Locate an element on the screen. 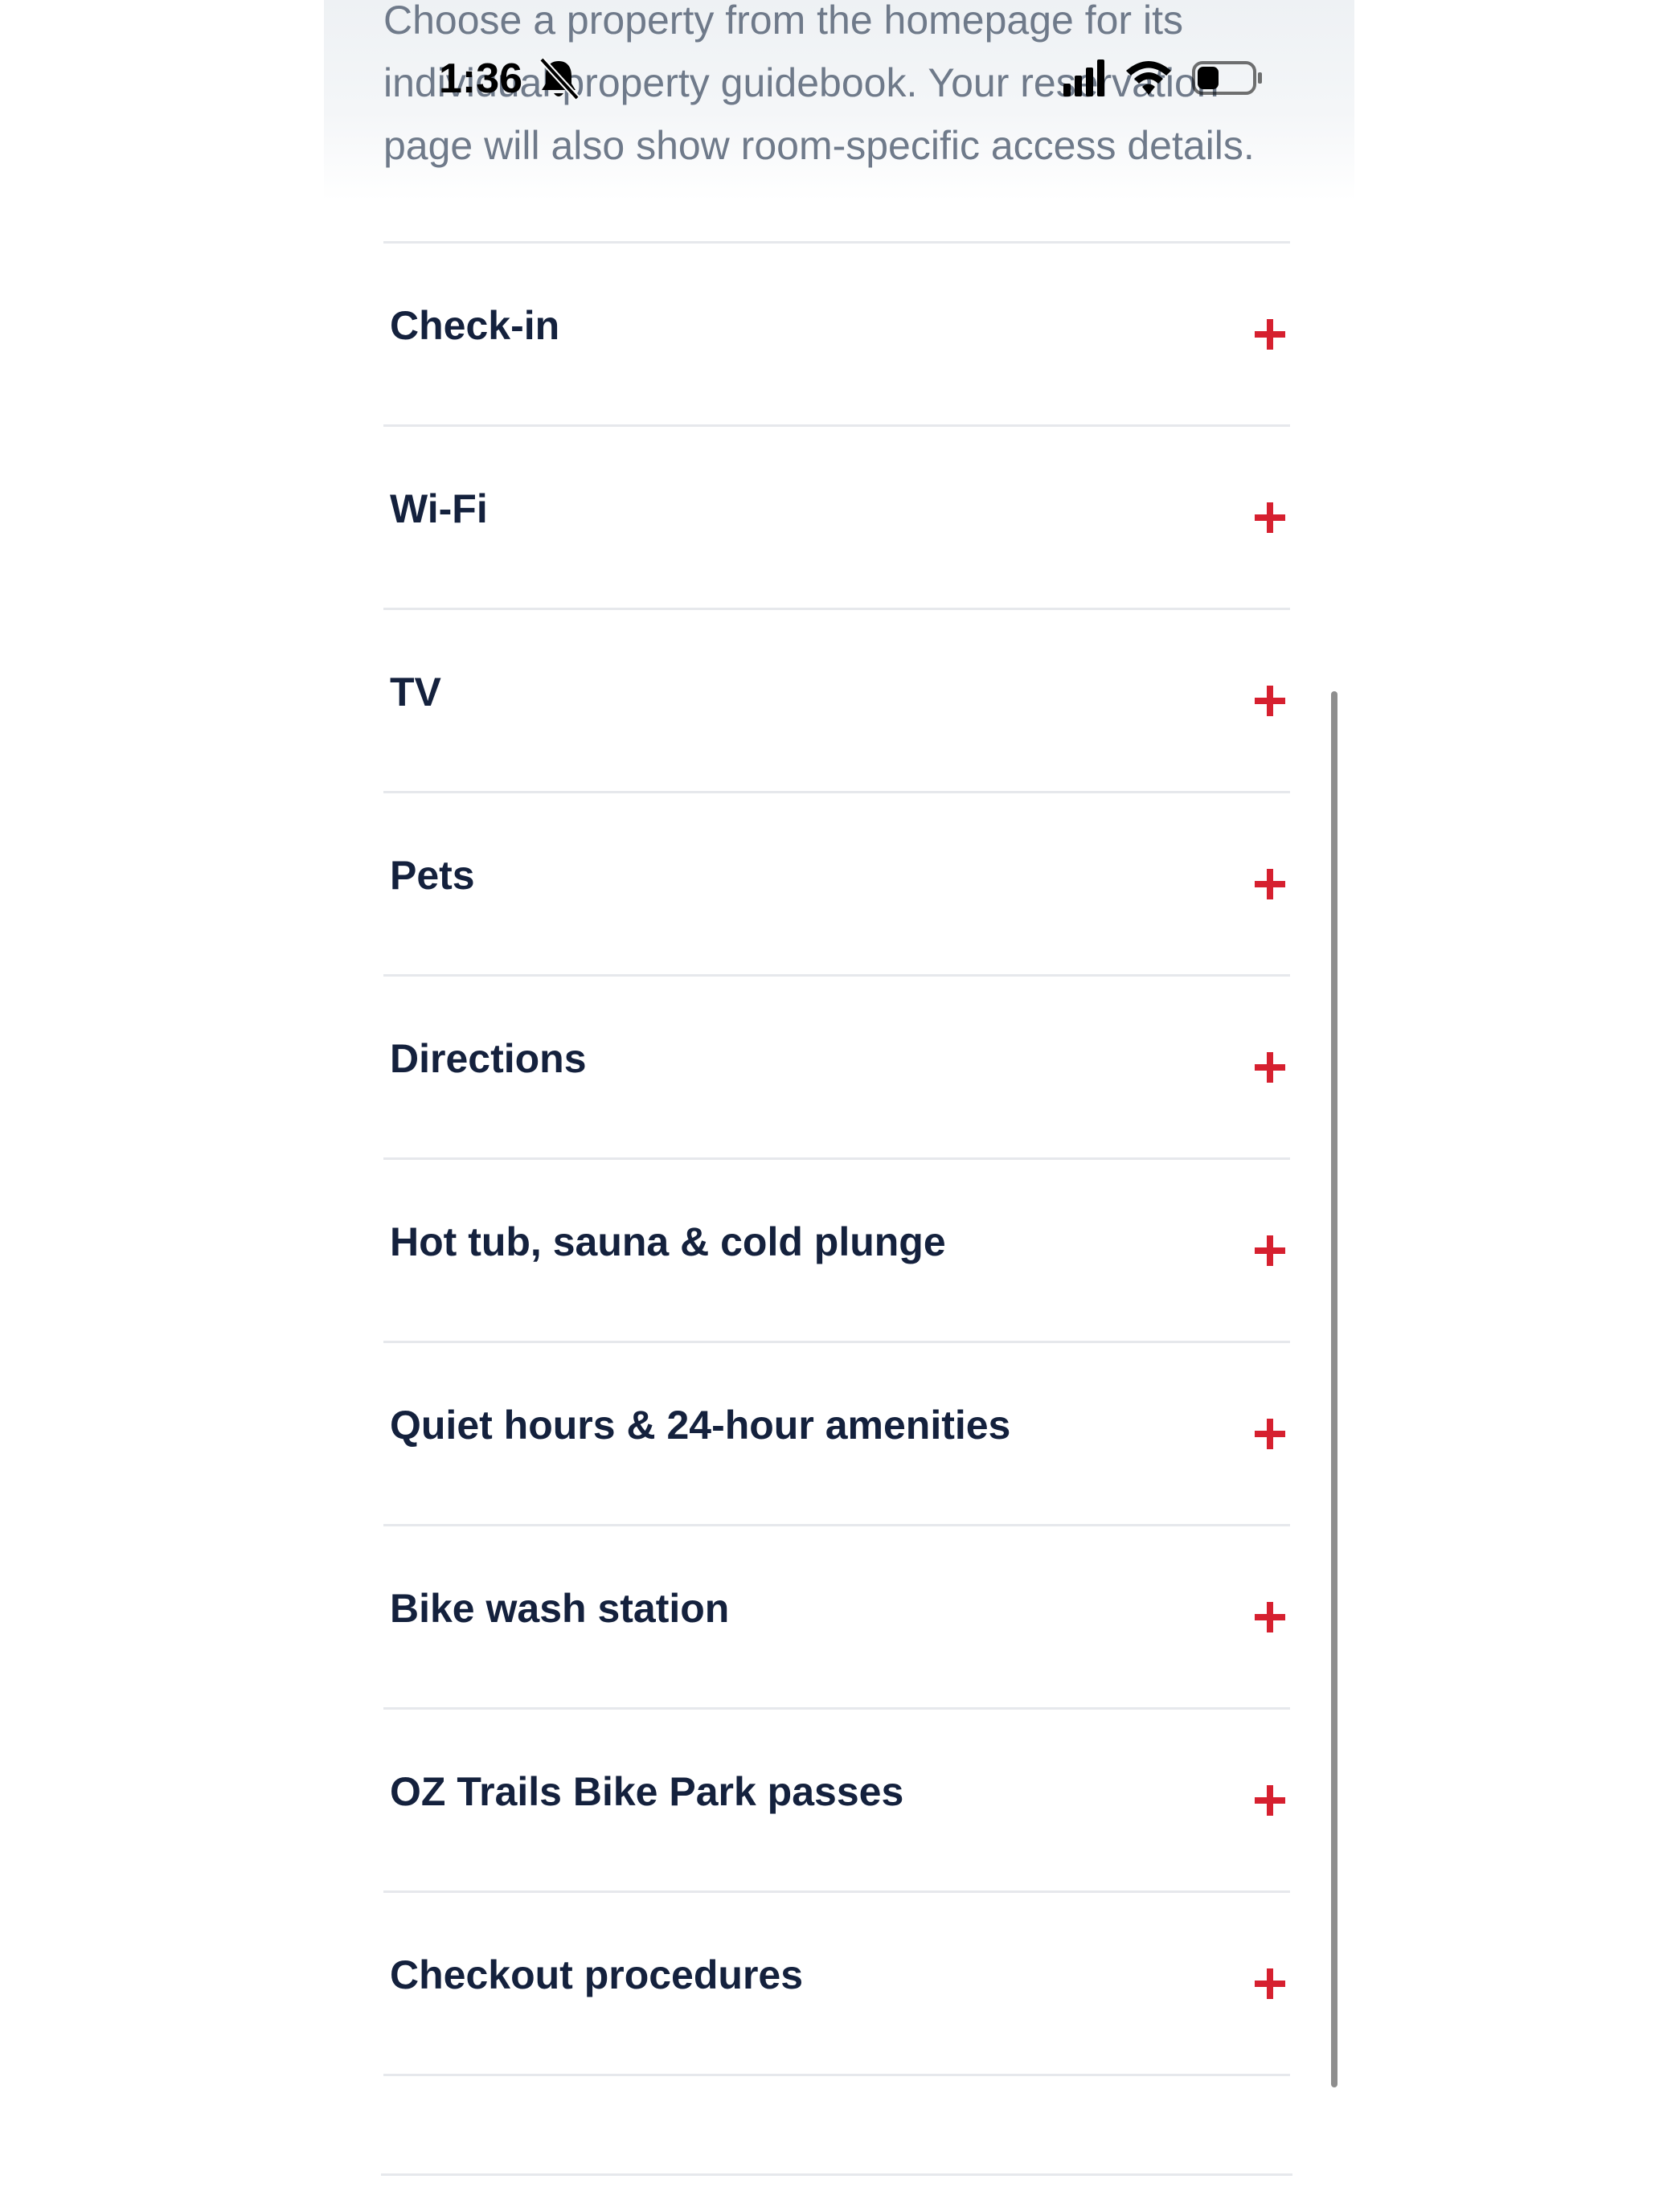  accordion-item-directions: Directions is located at coordinates (836, 1068).